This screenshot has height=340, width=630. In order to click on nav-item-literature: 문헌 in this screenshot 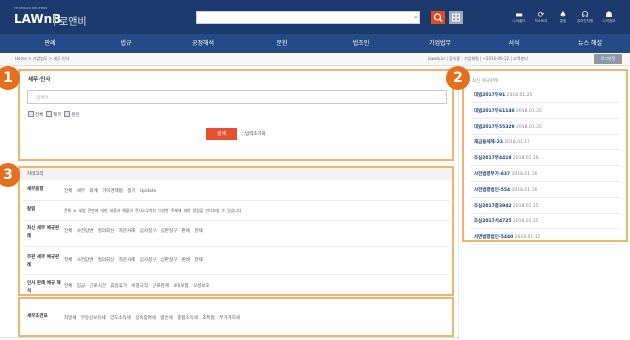, I will do `click(282, 42)`.